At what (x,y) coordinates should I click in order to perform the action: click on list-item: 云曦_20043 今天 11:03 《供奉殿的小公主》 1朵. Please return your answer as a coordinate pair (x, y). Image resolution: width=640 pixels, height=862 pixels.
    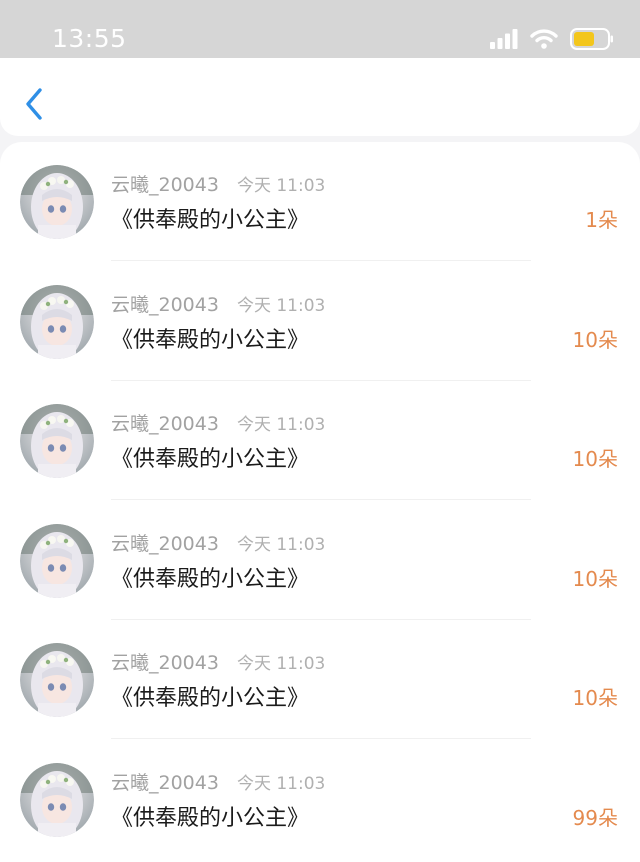
    Looking at the image, I should click on (320, 201).